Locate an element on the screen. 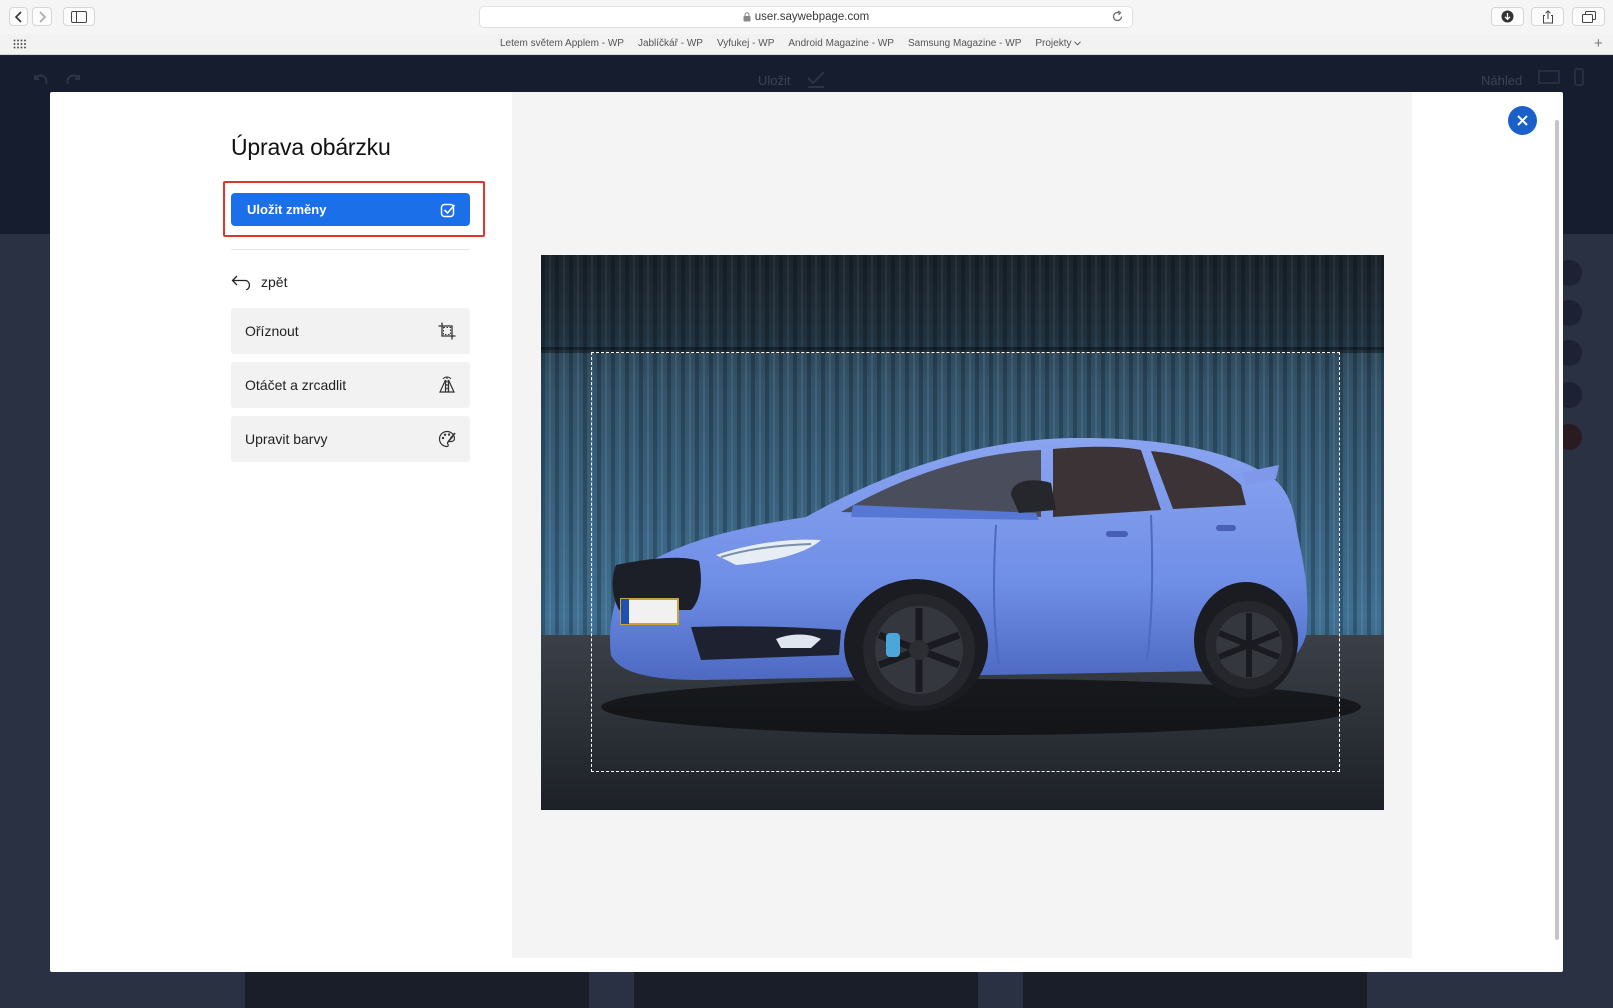 The height and width of the screenshot is (1008, 1613). bookmark-projekty-label: Projekty is located at coordinates (1053, 43).